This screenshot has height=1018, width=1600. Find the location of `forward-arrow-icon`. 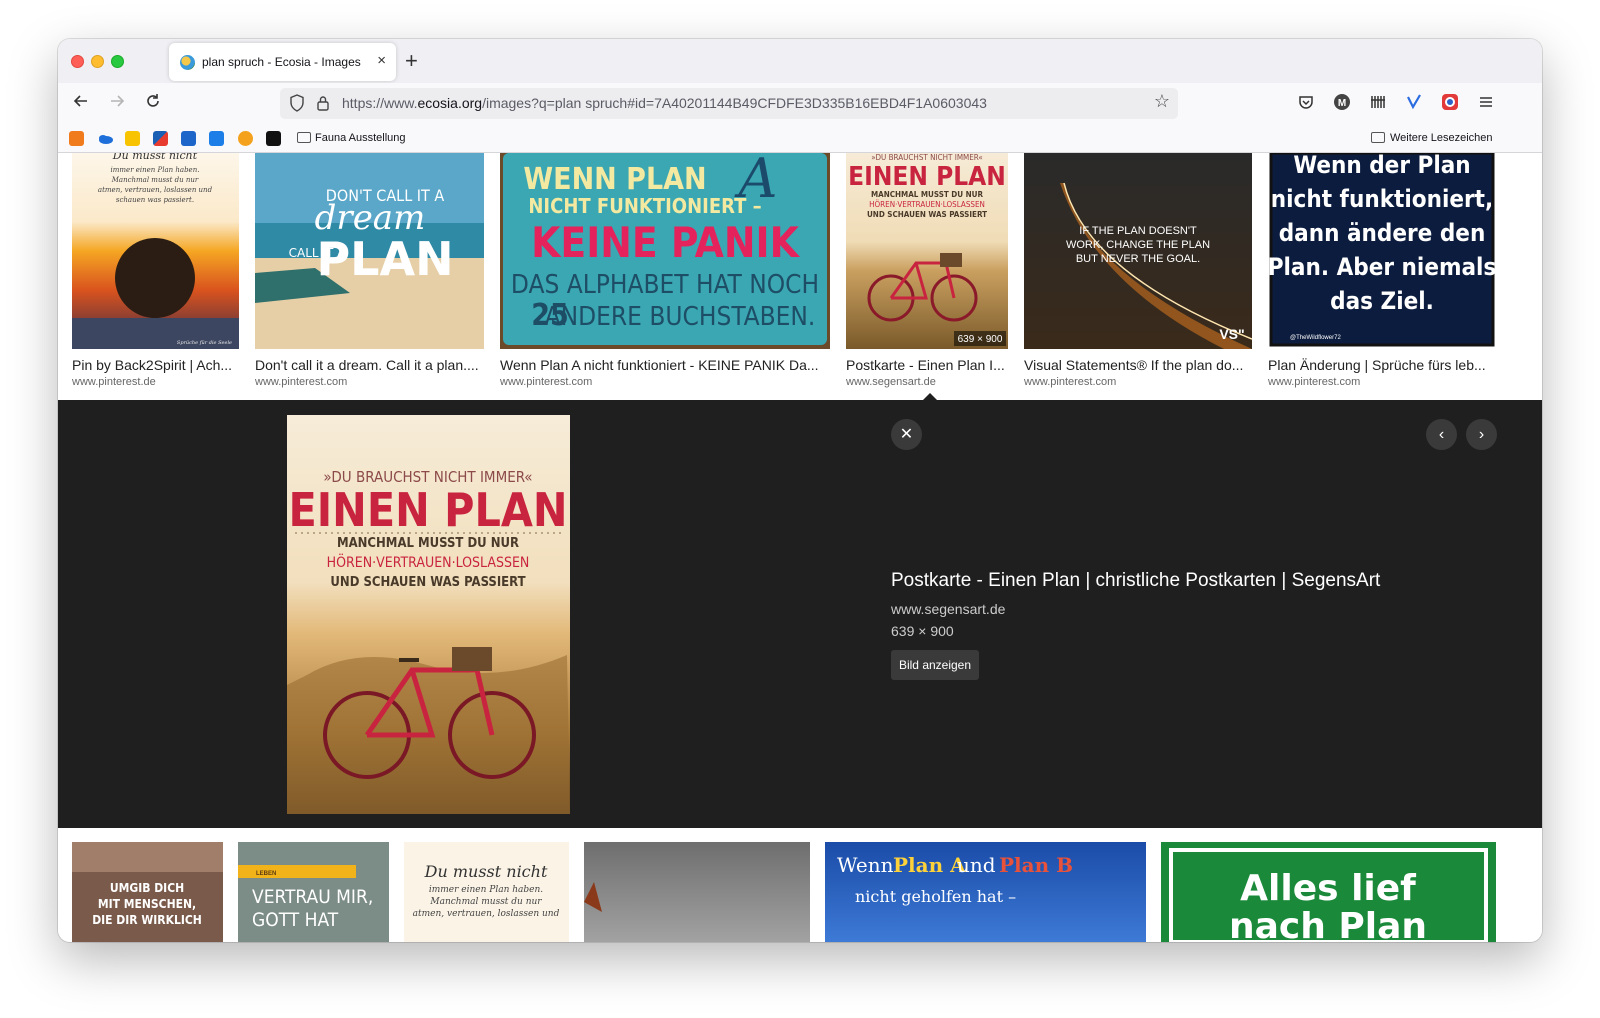

forward-arrow-icon is located at coordinates (117, 103).